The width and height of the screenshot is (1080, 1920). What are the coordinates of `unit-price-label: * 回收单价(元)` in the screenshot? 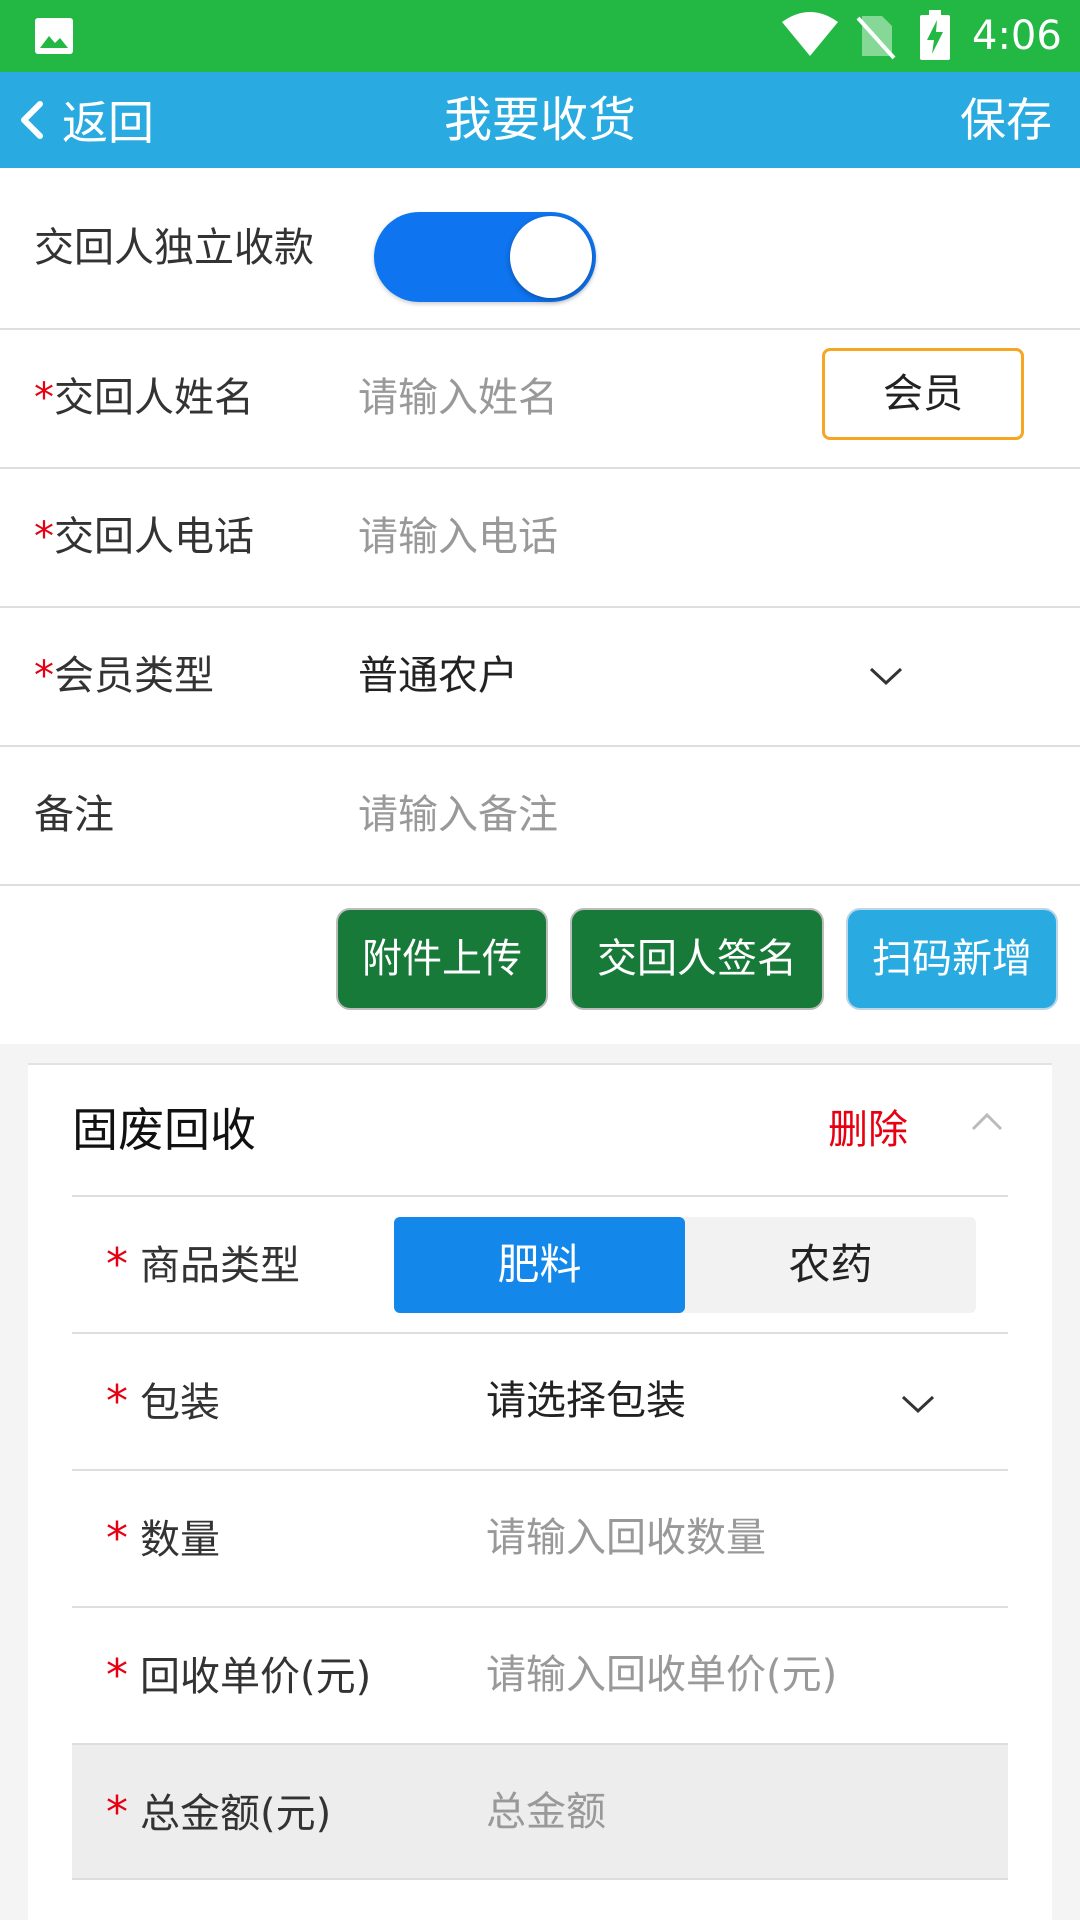 It's located at (239, 1675).